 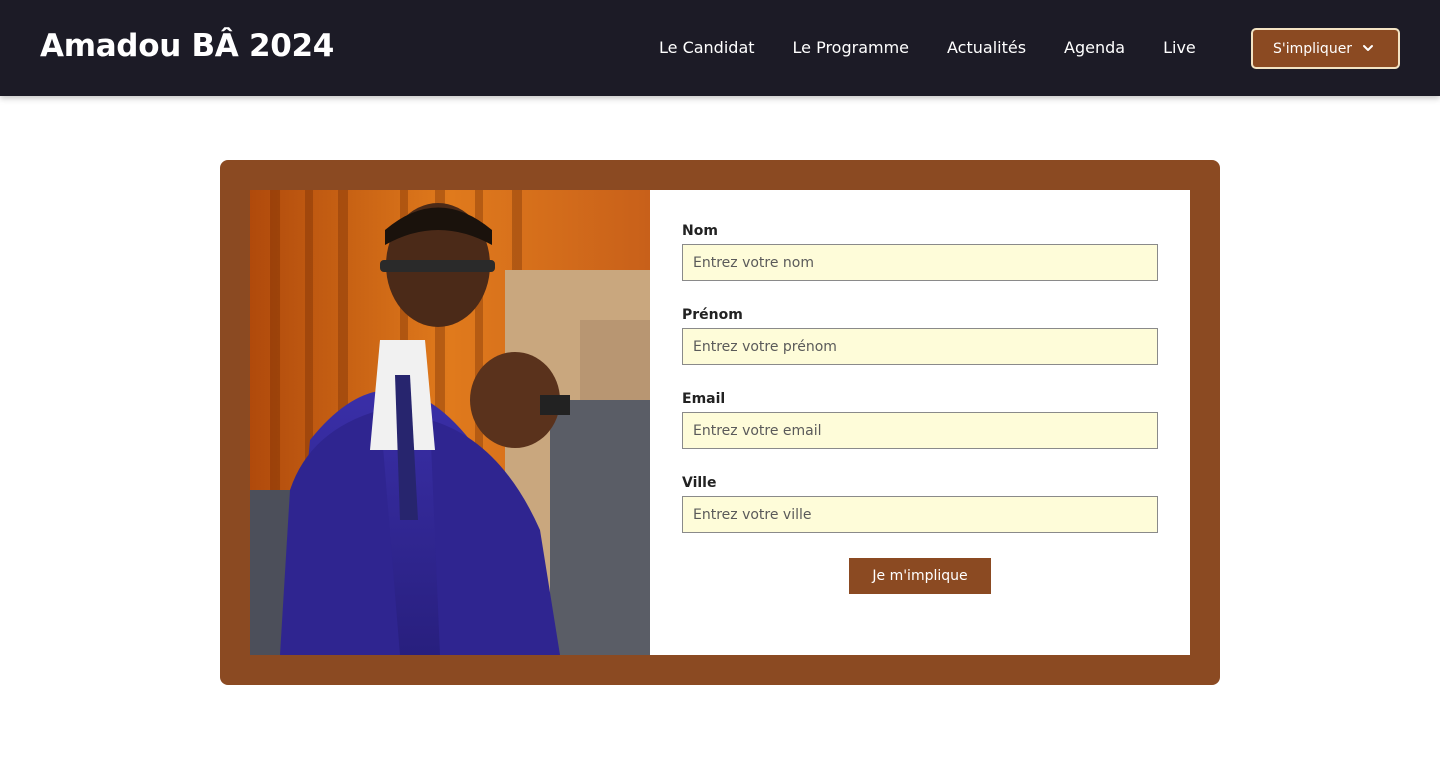 I want to click on nav-link-agenda: Agenda, so click(x=1094, y=47).